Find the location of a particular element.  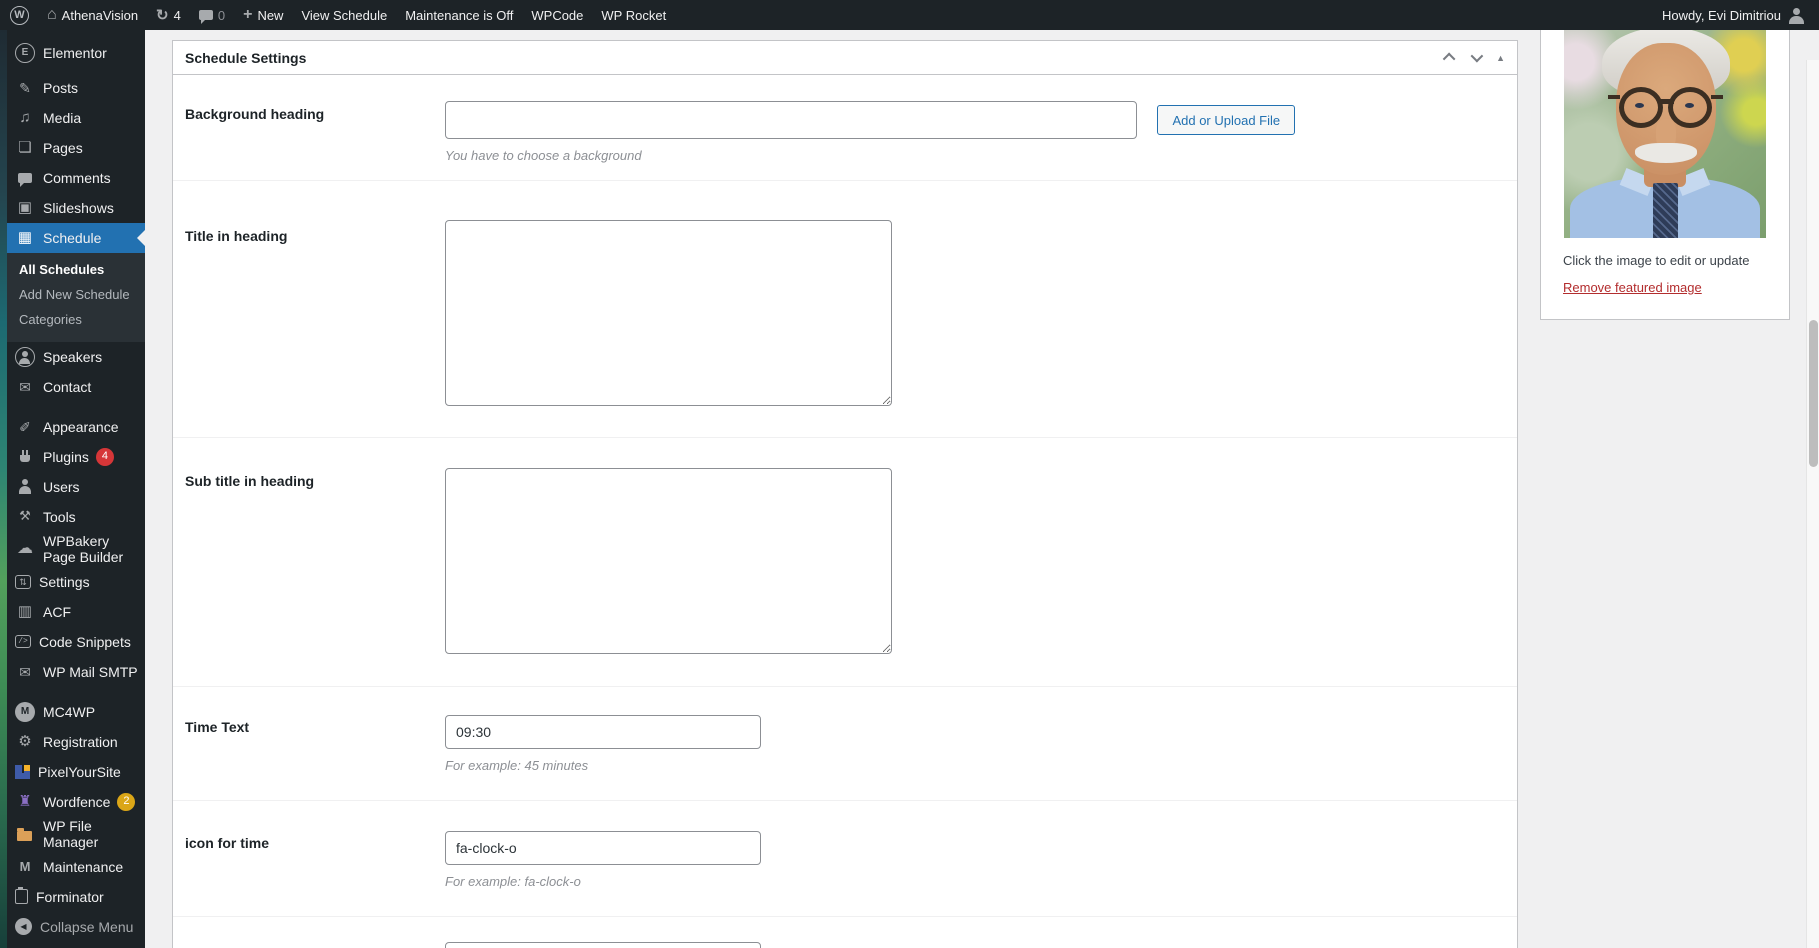

desktop-wallpaper-strip is located at coordinates (3, 489).